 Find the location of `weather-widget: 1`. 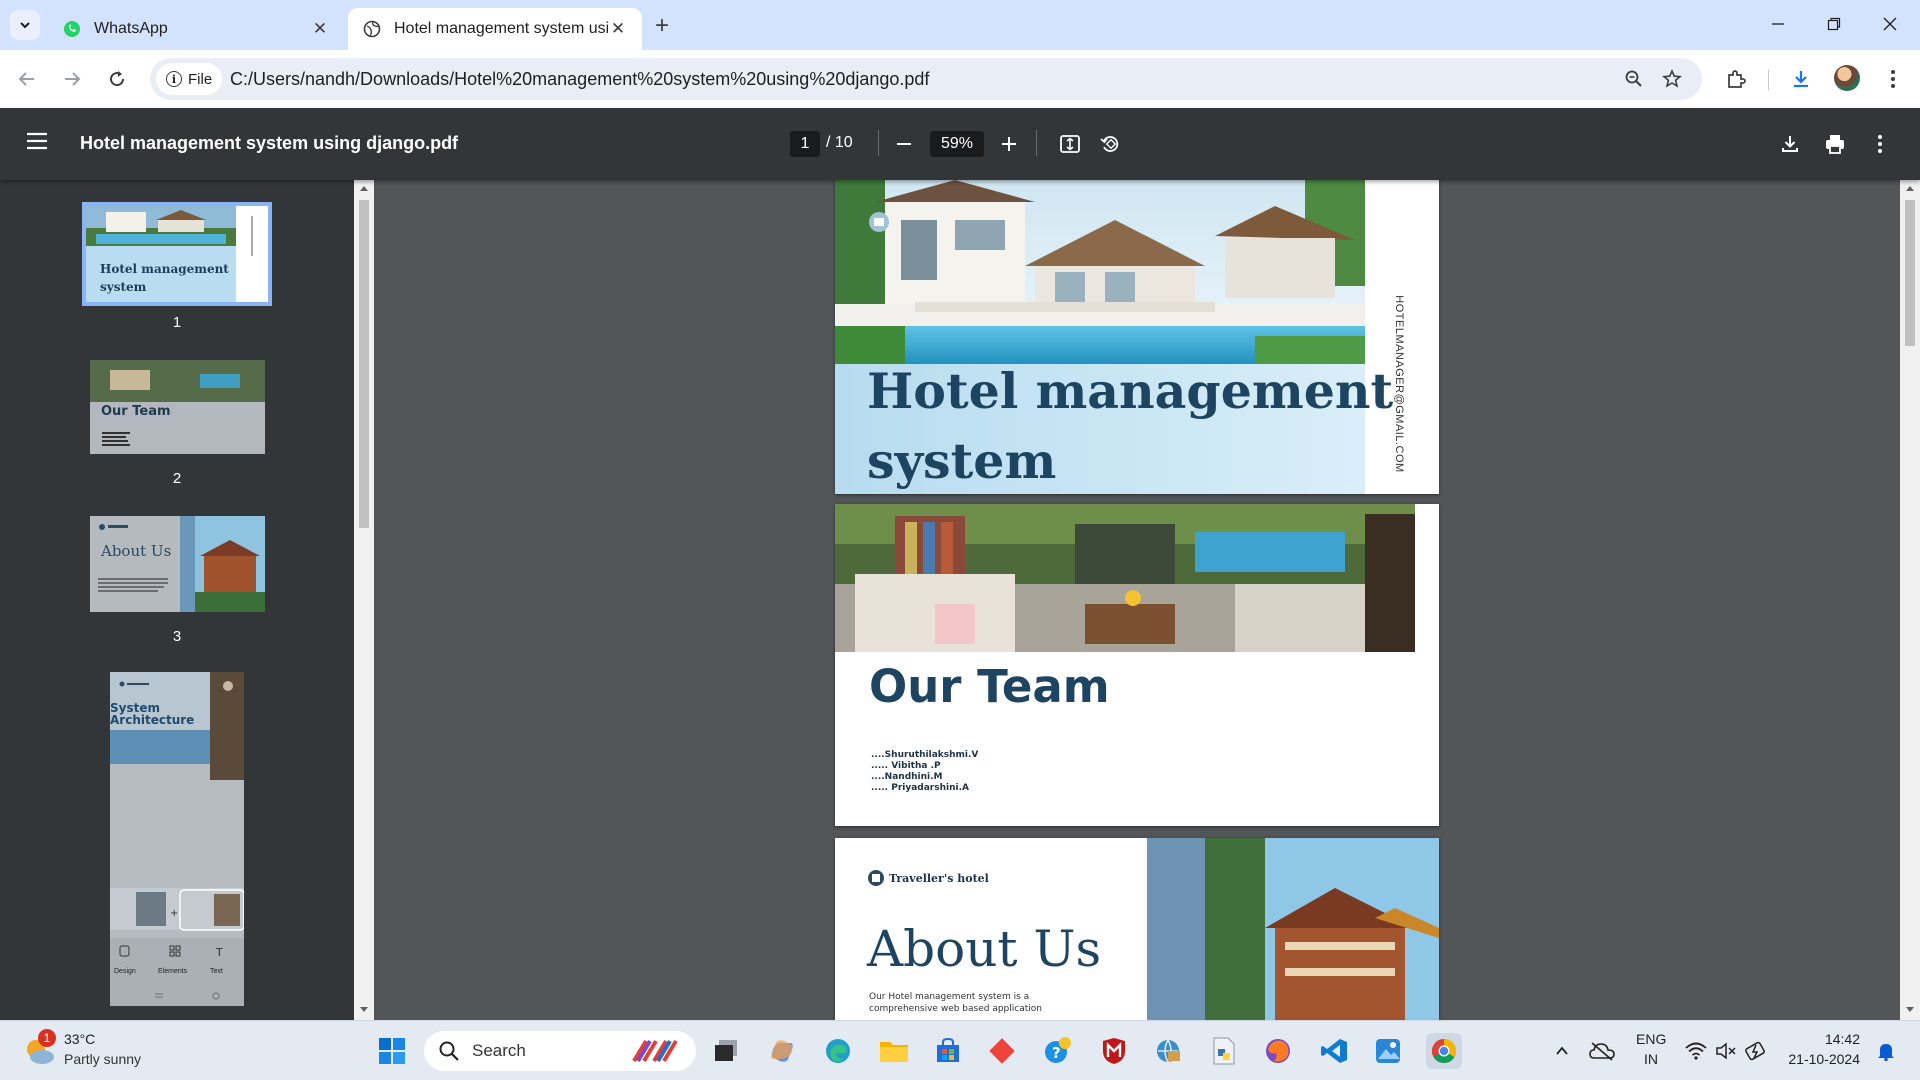

weather-widget: 1 is located at coordinates (40, 1049).